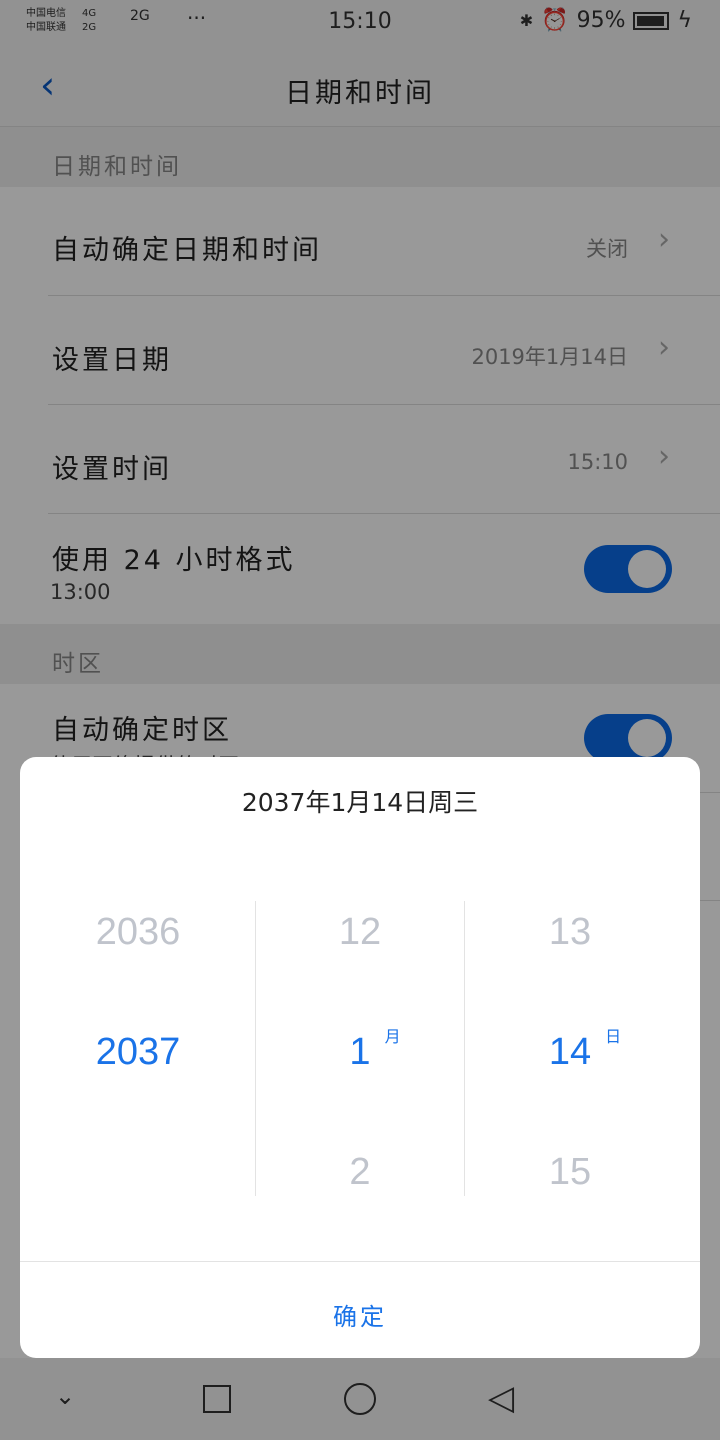  I want to click on year-prev: 2036, so click(138, 932).